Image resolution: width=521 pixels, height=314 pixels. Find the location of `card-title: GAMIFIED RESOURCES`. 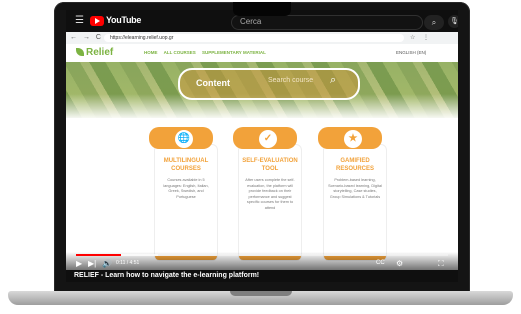

card-title: GAMIFIED RESOURCES is located at coordinates (354, 165).